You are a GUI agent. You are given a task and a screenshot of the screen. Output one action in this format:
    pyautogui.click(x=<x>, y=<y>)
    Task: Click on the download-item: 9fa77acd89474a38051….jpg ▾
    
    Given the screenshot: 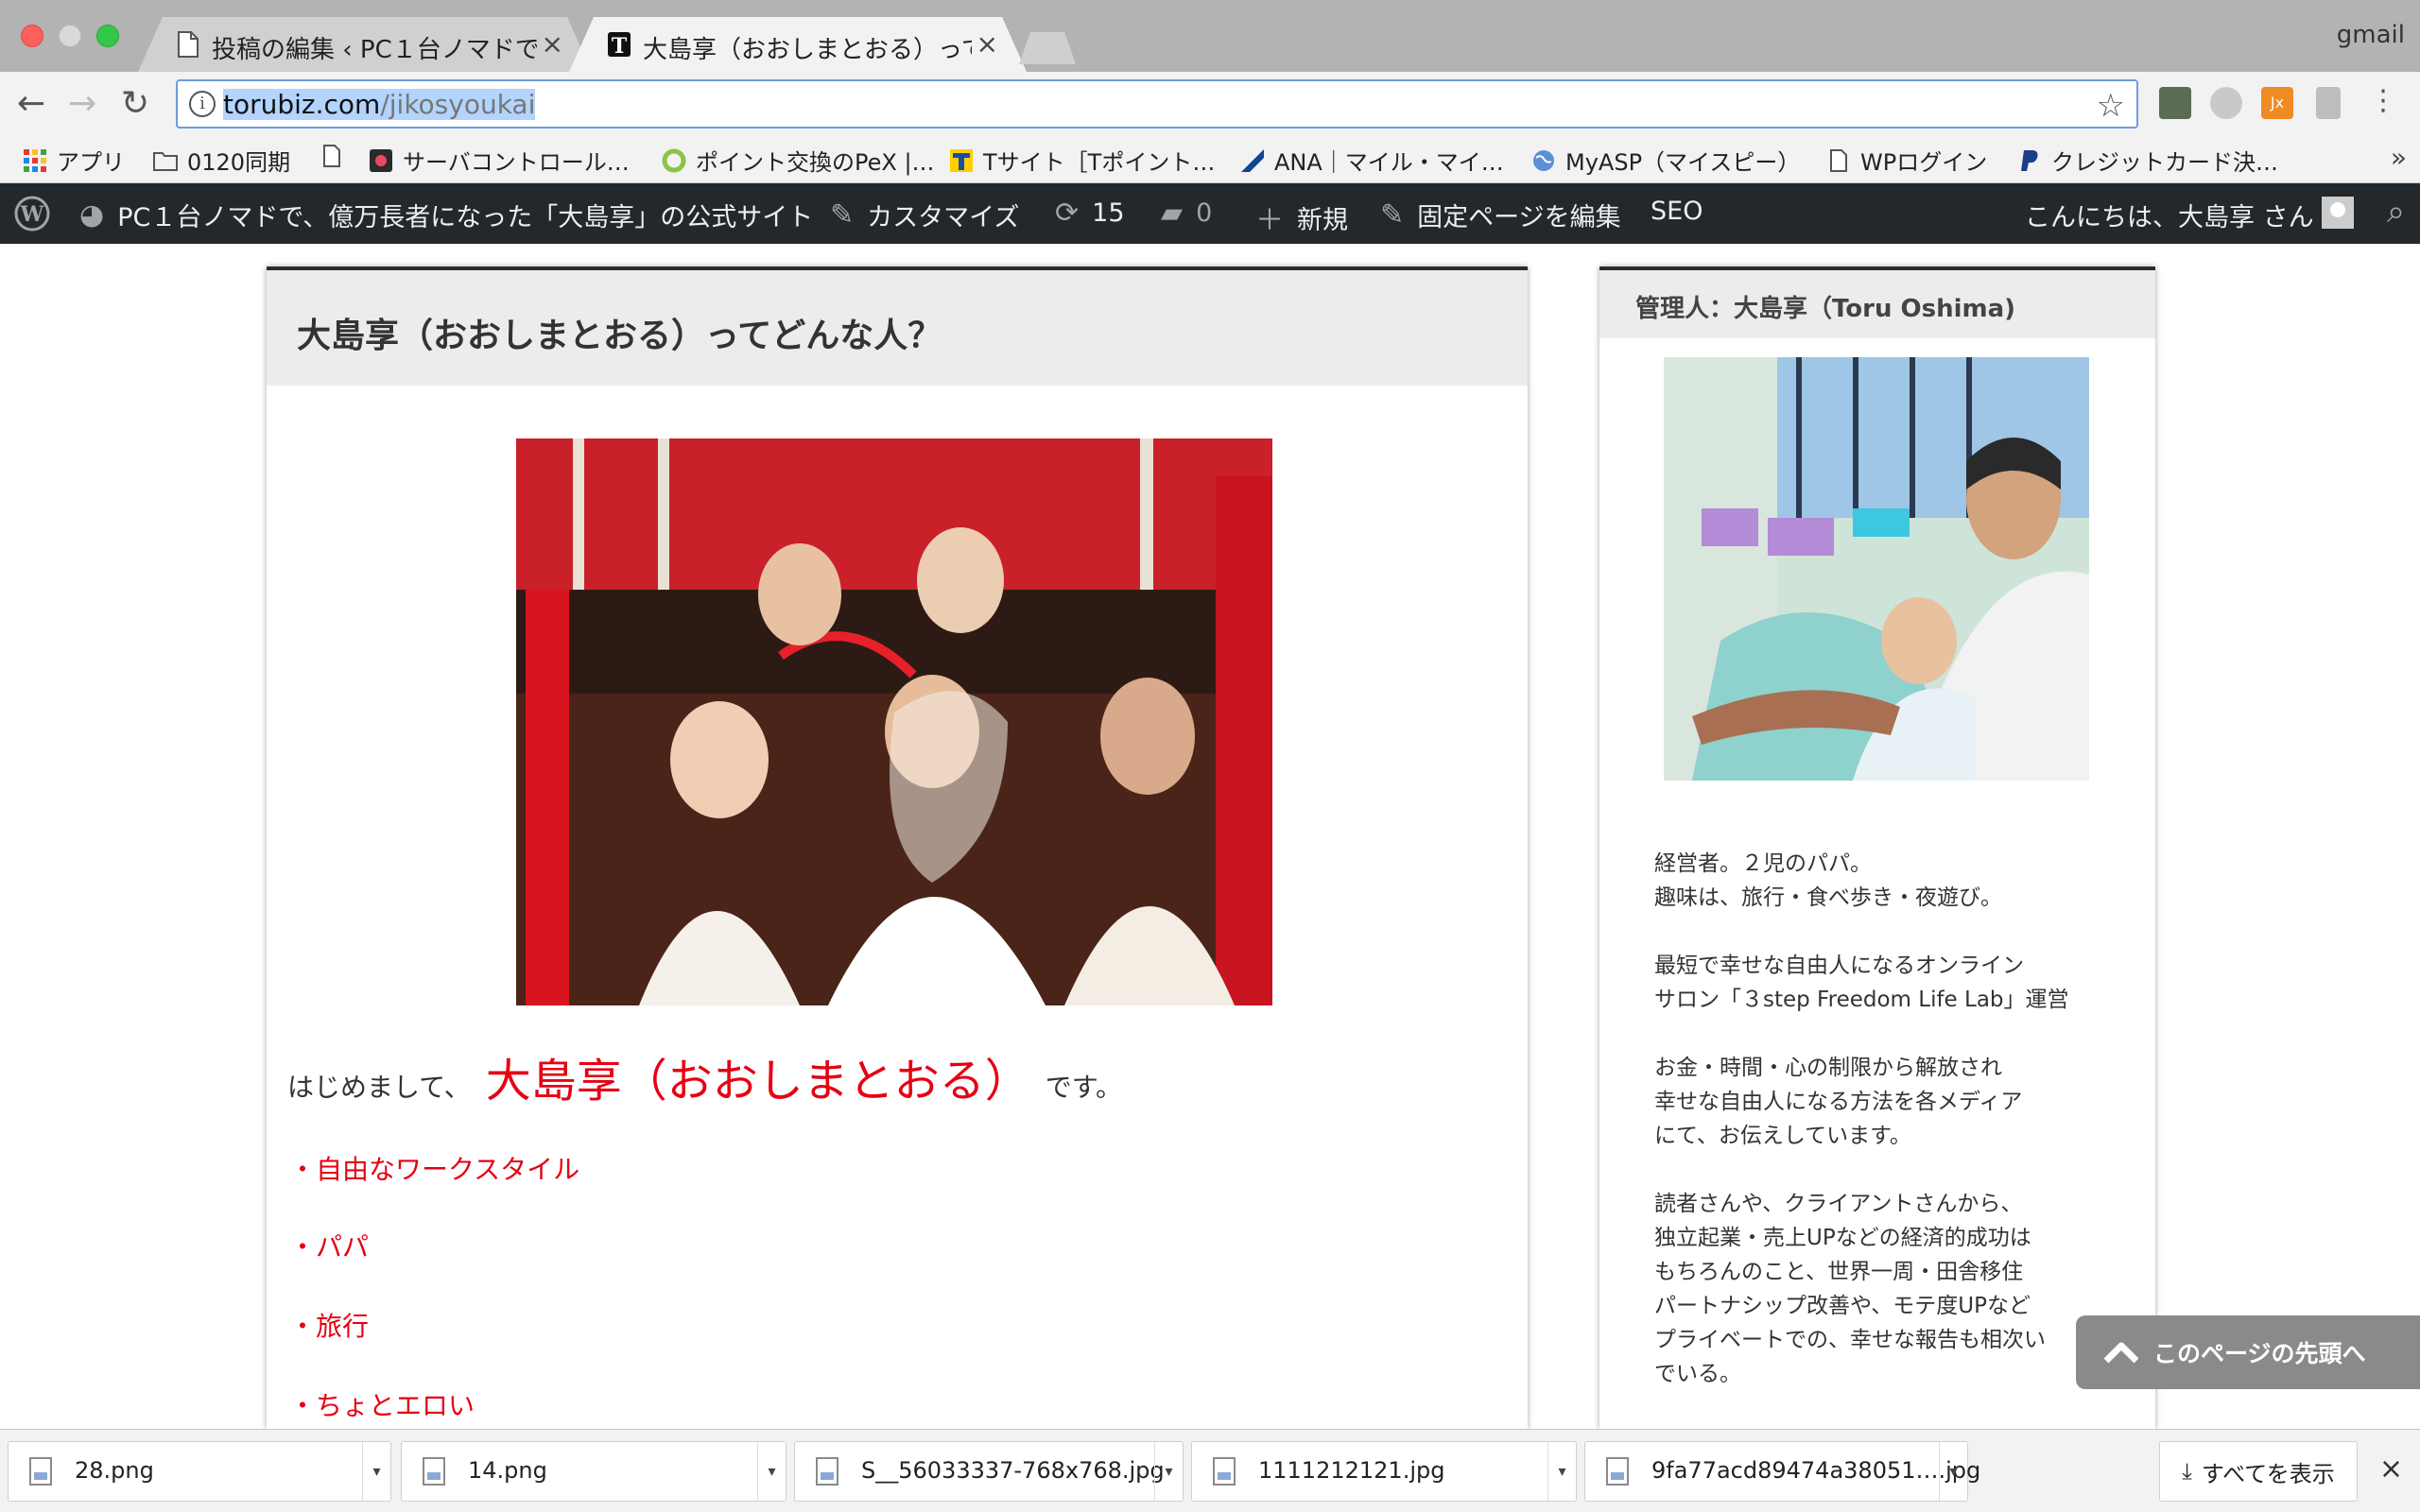 What is the action you would take?
    pyautogui.click(x=1782, y=1471)
    